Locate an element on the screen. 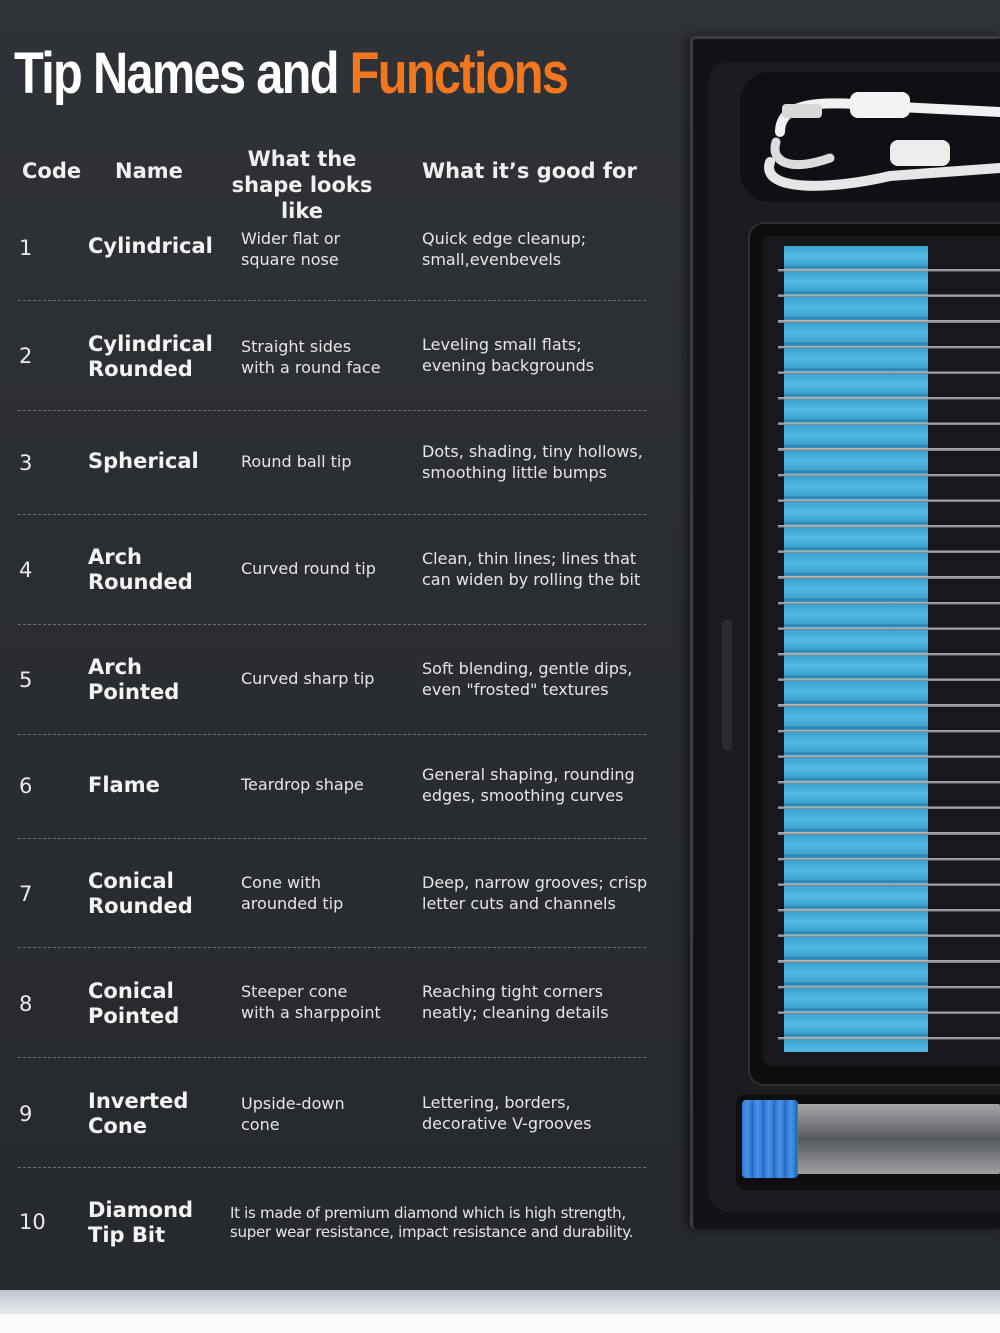 The height and width of the screenshot is (1333, 1000). row-shape: Steeper cone with a sharppoint is located at coordinates (311, 1002).